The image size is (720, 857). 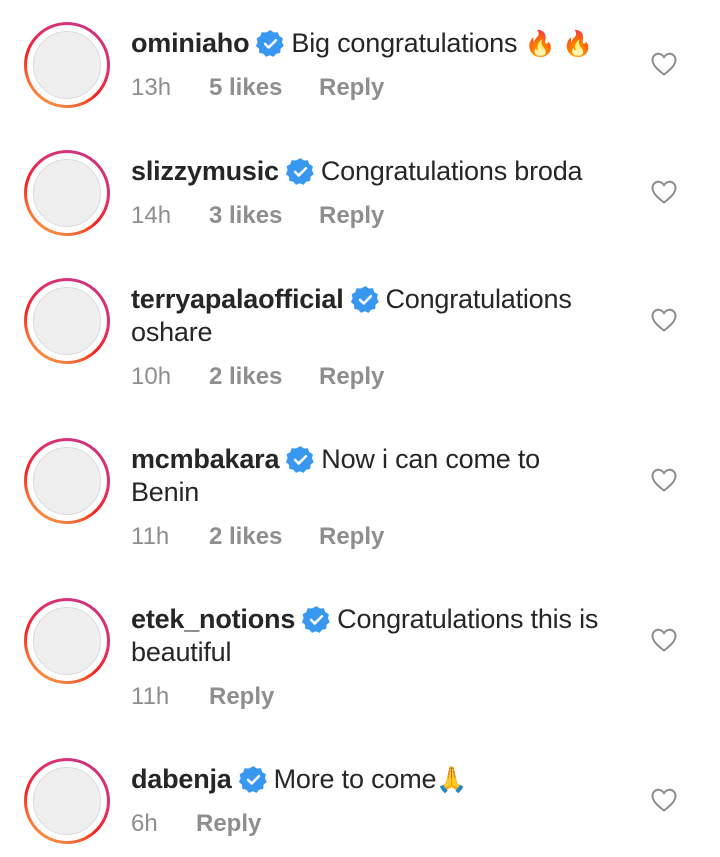 What do you see at coordinates (190, 43) in the screenshot?
I see `username-link: ominiaho` at bounding box center [190, 43].